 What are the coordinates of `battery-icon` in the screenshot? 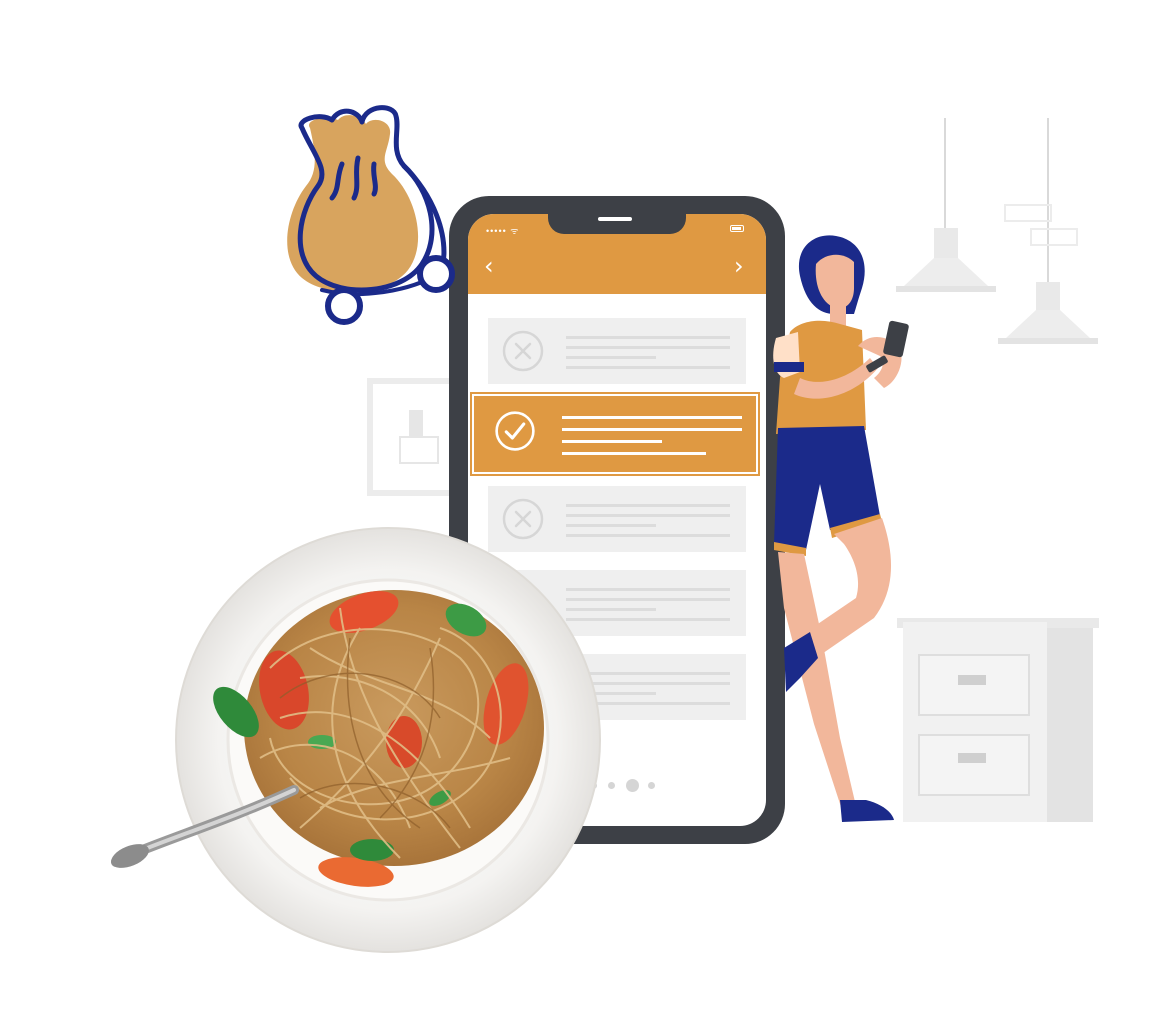 It's located at (737, 228).